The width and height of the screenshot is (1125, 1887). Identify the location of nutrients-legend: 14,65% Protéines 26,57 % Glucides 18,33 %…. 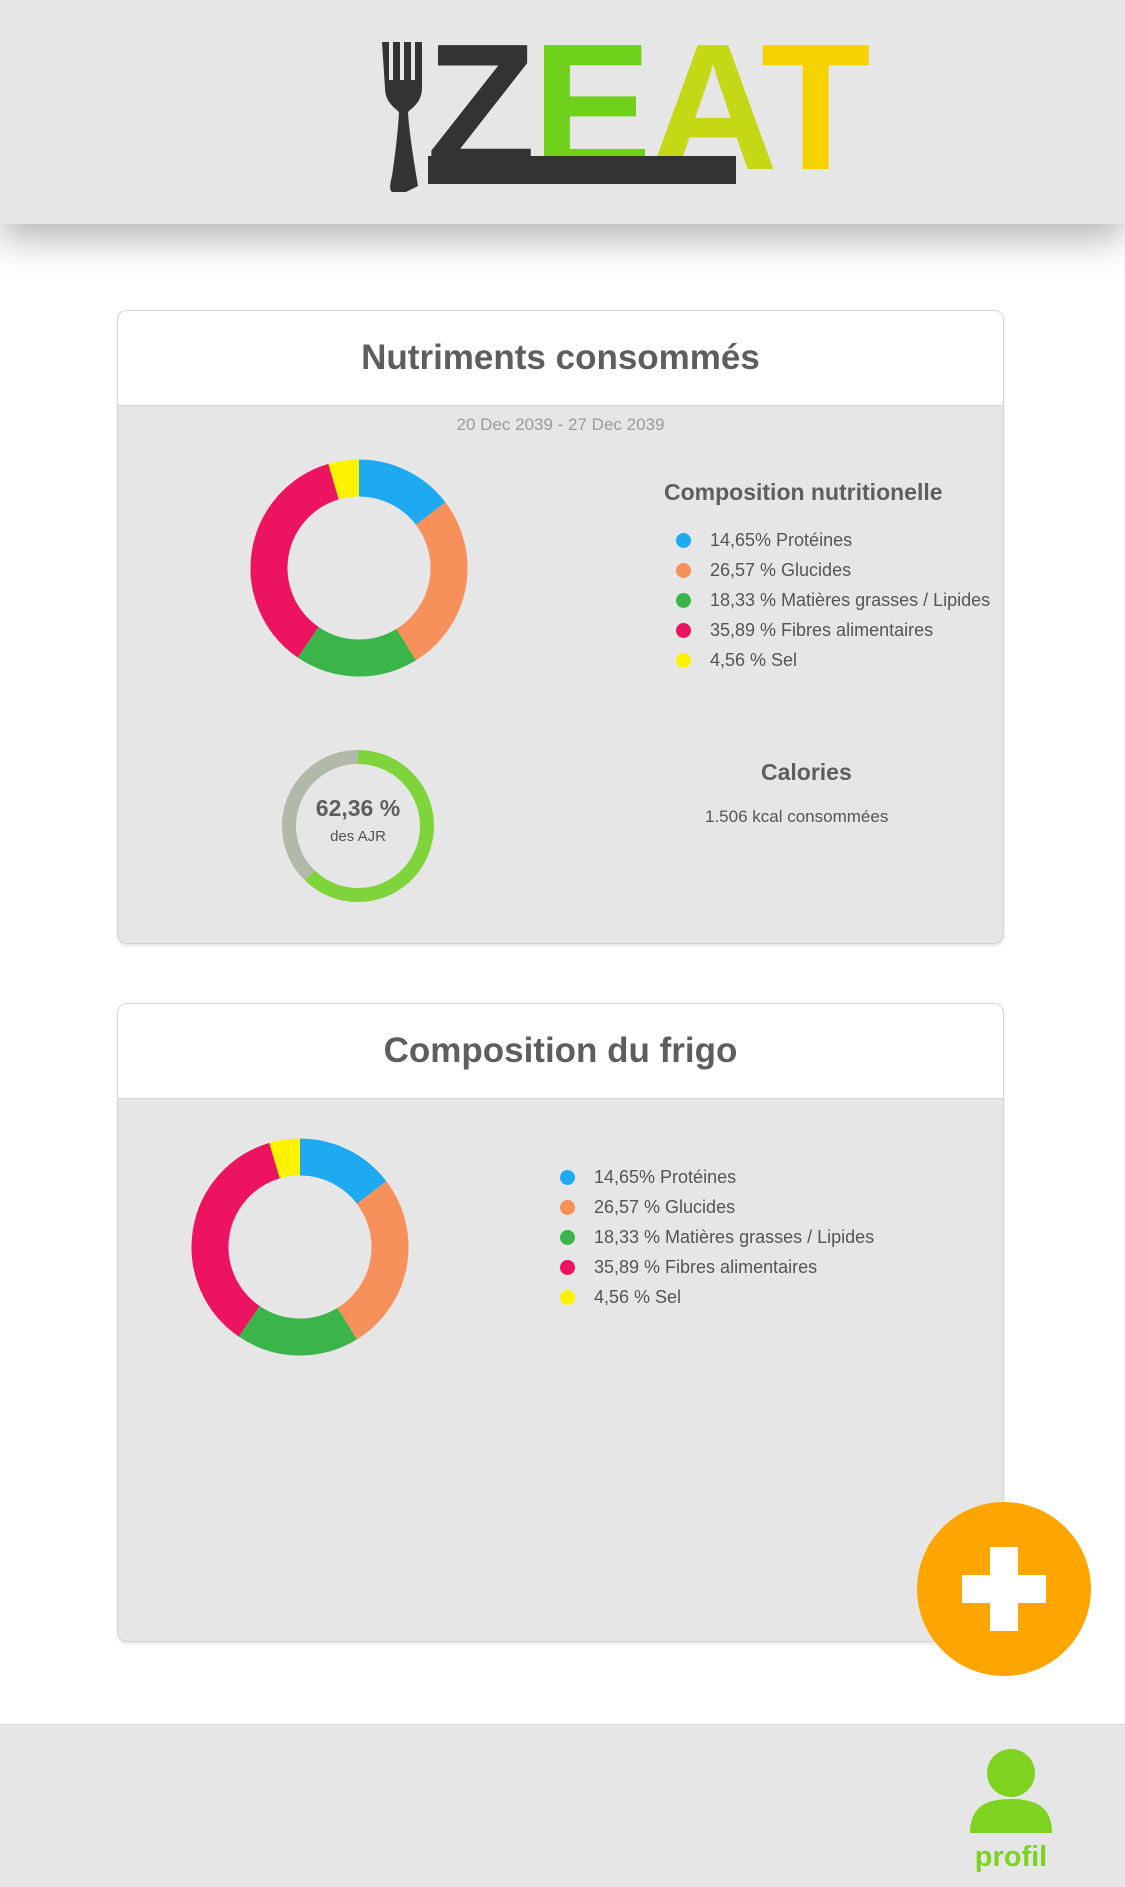
(833, 600).